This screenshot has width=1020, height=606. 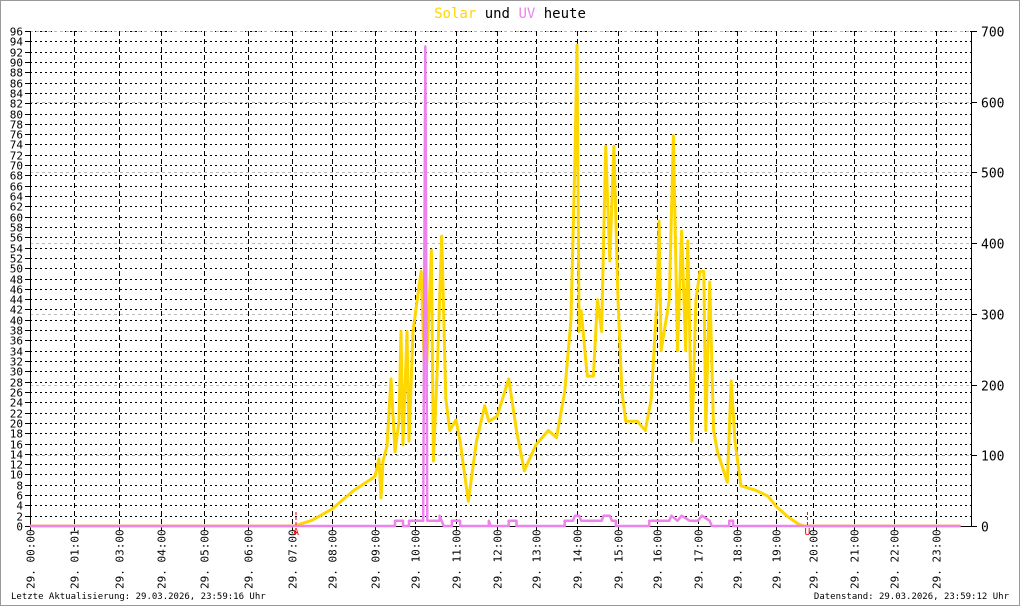 What do you see at coordinates (992, 316) in the screenshot?
I see `right-tick-label: 300` at bounding box center [992, 316].